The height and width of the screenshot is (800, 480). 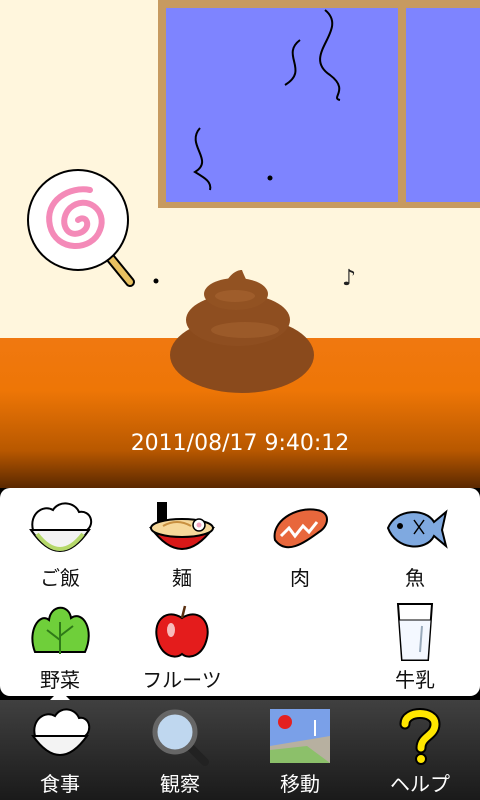 I want to click on tab-label: 移動, so click(x=300, y=784).